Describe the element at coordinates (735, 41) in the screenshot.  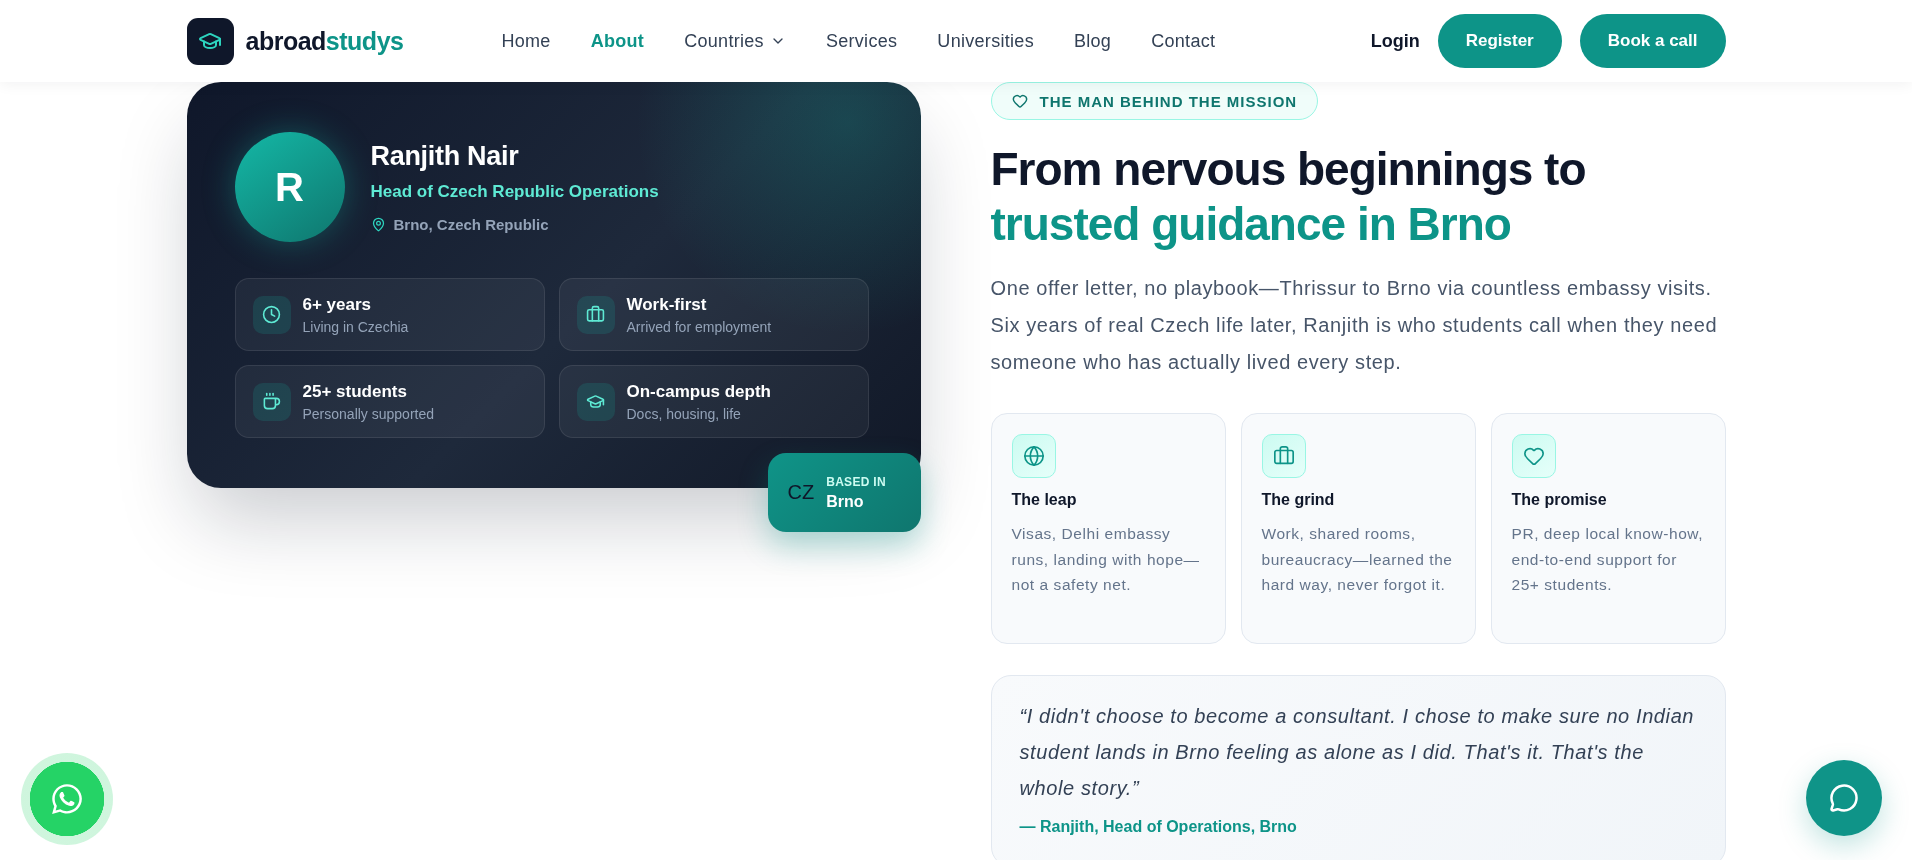
I see `nav-link: Countries` at that location.